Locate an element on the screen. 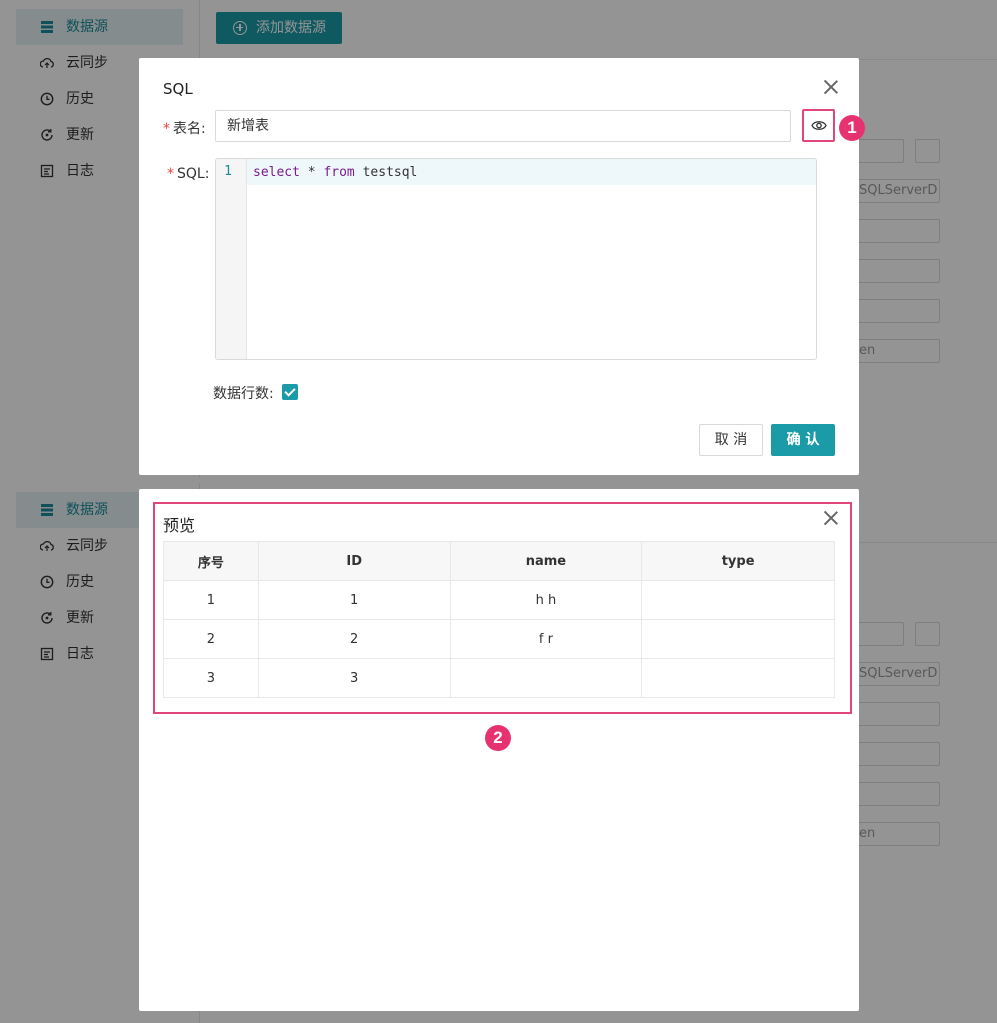 The width and height of the screenshot is (997, 1023). table-row: 2 2 f r is located at coordinates (499, 639).